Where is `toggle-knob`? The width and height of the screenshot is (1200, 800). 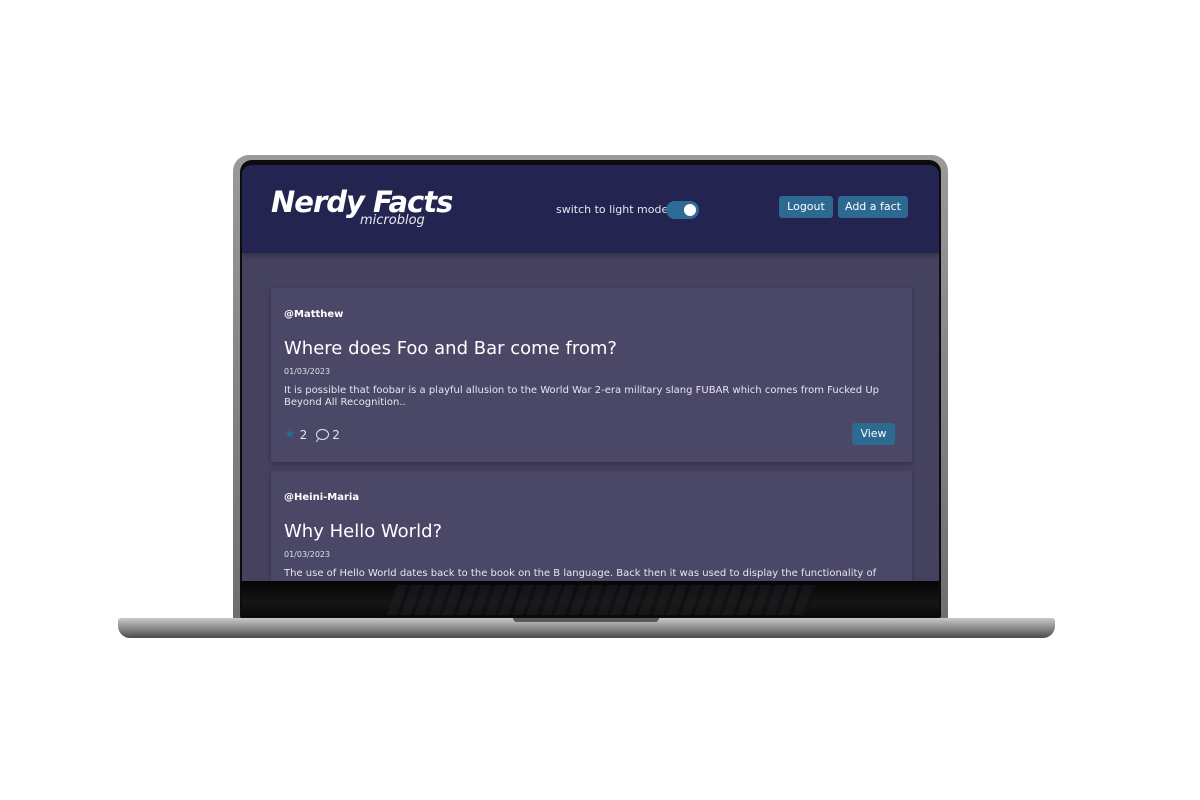
toggle-knob is located at coordinates (690, 210).